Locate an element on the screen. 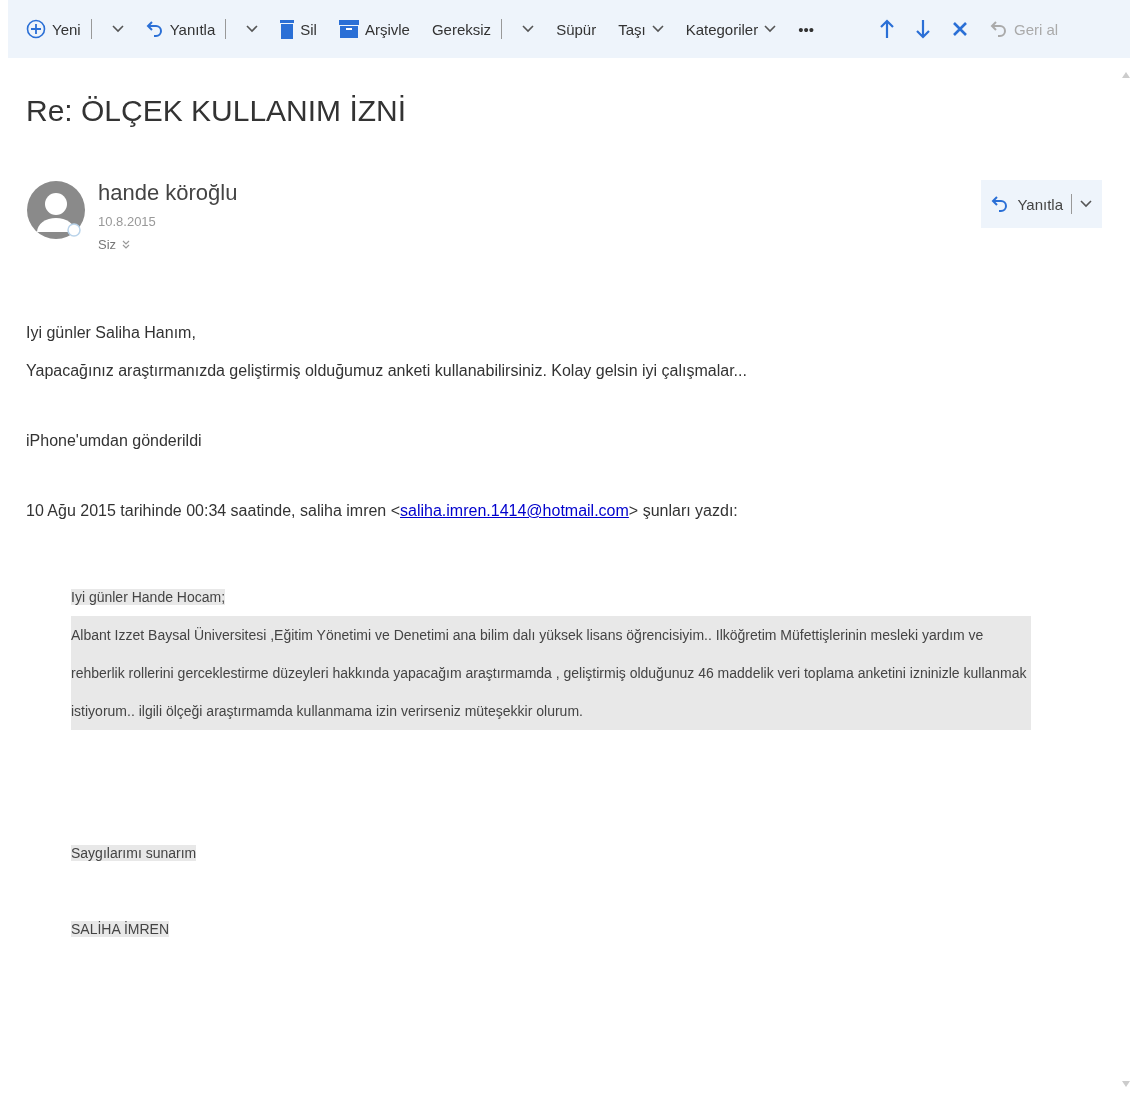  toolbar-button: Gereksiz is located at coordinates (460, 29).